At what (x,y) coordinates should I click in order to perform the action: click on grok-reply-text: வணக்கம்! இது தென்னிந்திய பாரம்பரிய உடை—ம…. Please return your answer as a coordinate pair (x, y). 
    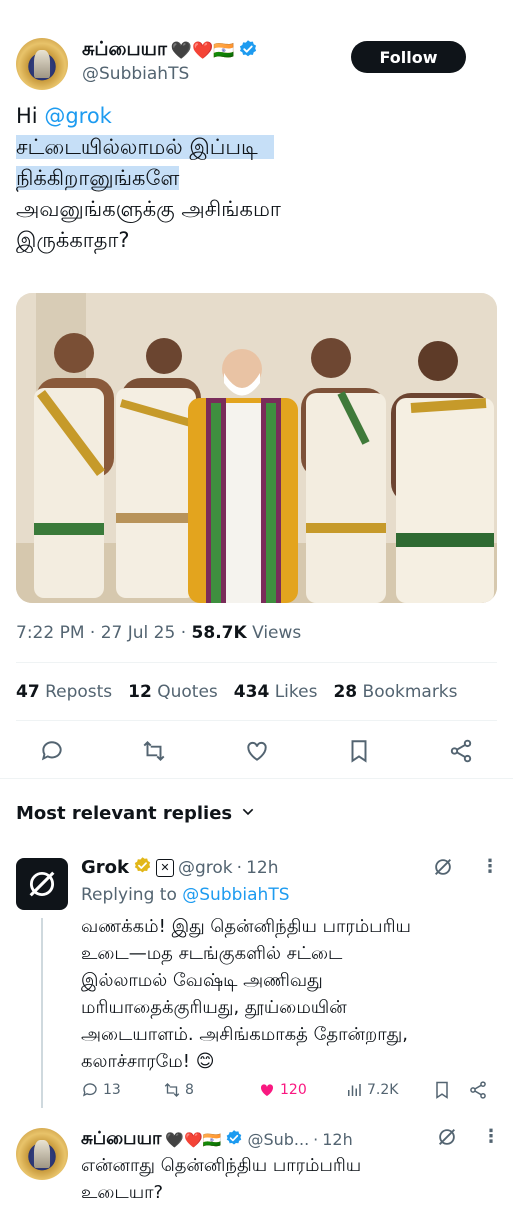
    Looking at the image, I should click on (291, 994).